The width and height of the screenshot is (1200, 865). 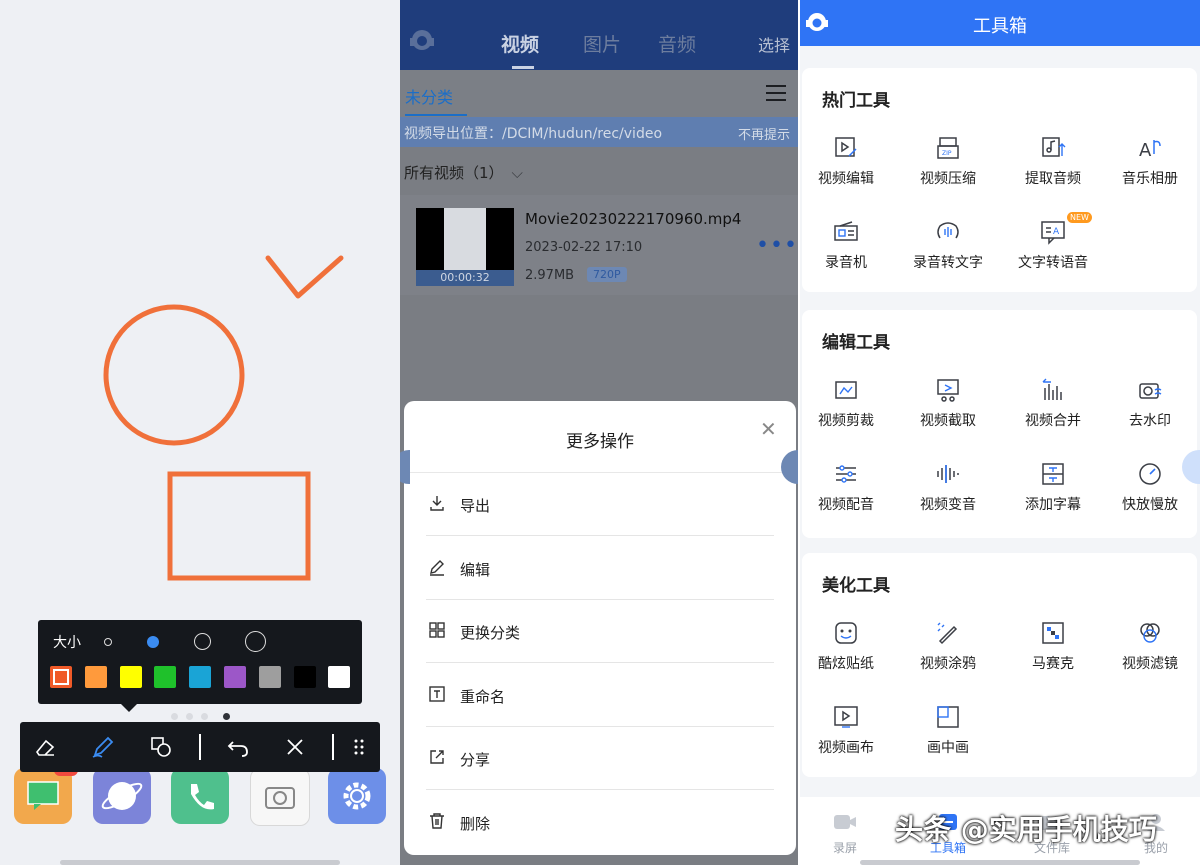 What do you see at coordinates (948, 179) in the screenshot?
I see `tool-label: 视频压缩` at bounding box center [948, 179].